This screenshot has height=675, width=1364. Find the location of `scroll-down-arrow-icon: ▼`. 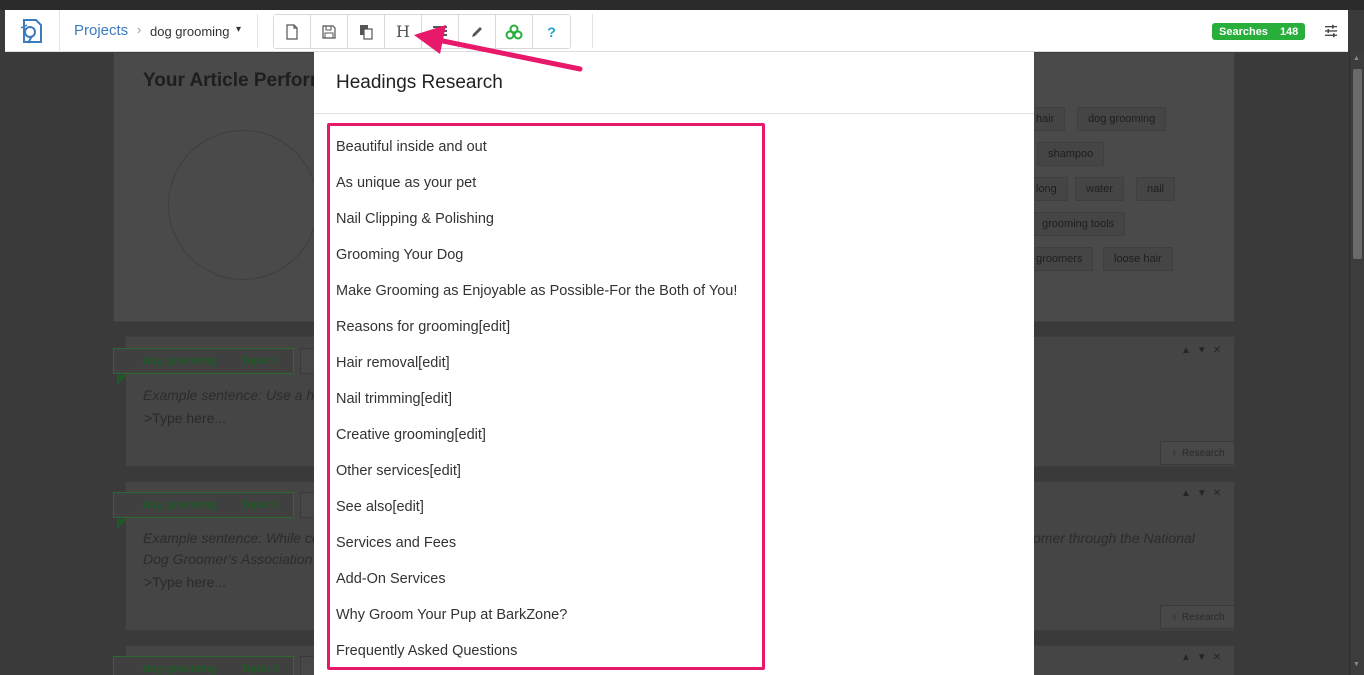

scroll-down-arrow-icon: ▼ is located at coordinates (1356, 664).